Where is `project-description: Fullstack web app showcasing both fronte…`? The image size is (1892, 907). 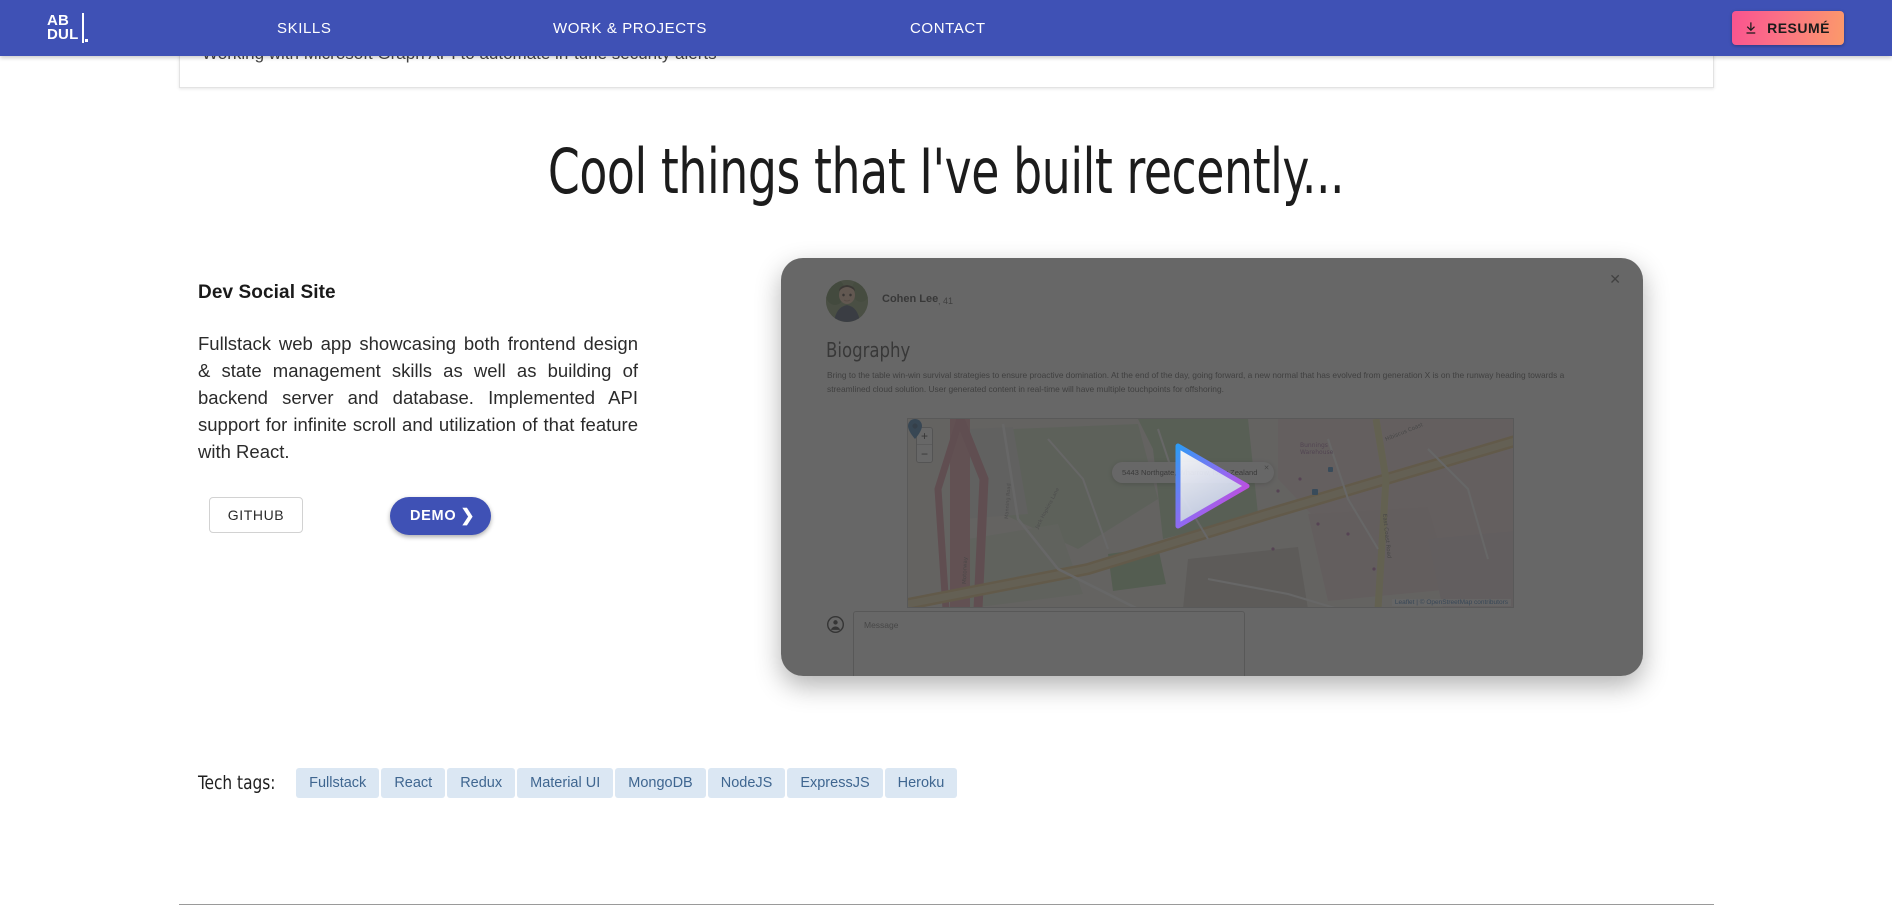 project-description: Fullstack web app showcasing both fronte… is located at coordinates (418, 397).